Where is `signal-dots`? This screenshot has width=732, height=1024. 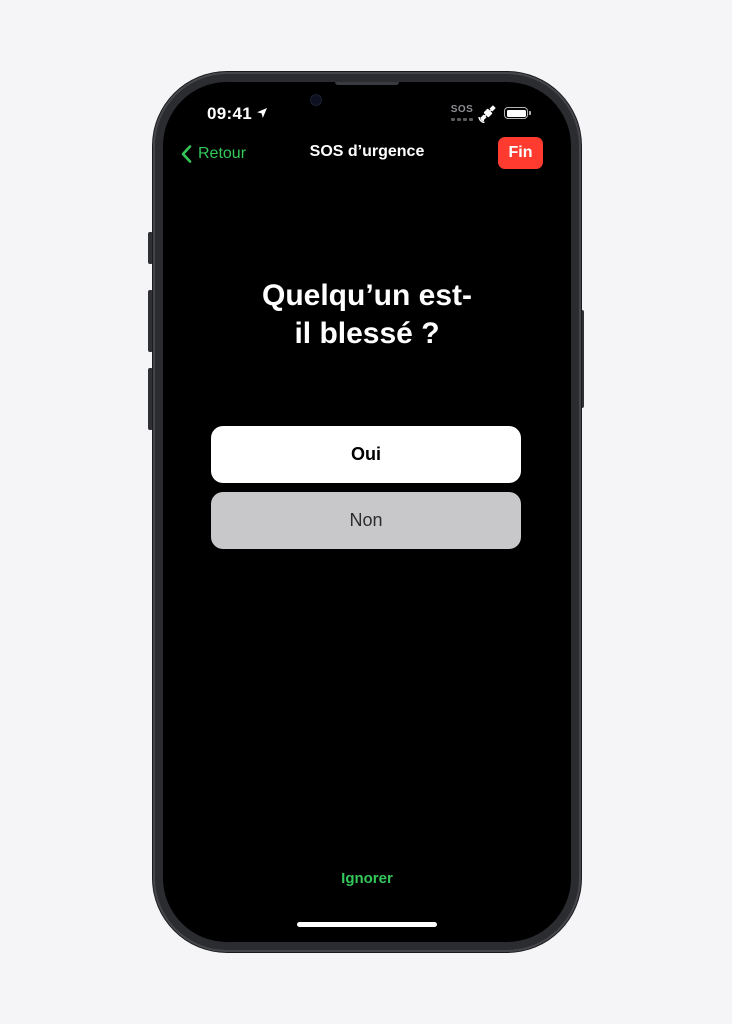
signal-dots is located at coordinates (462, 119).